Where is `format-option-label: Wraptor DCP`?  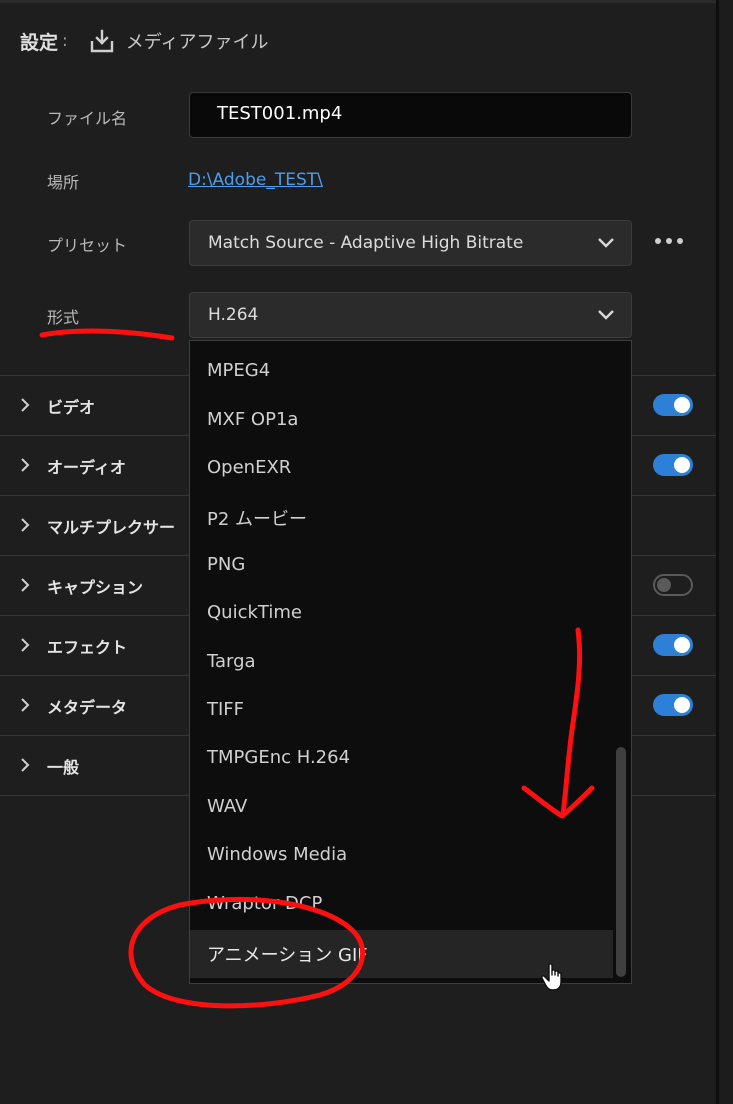
format-option-label: Wraptor DCP is located at coordinates (265, 903).